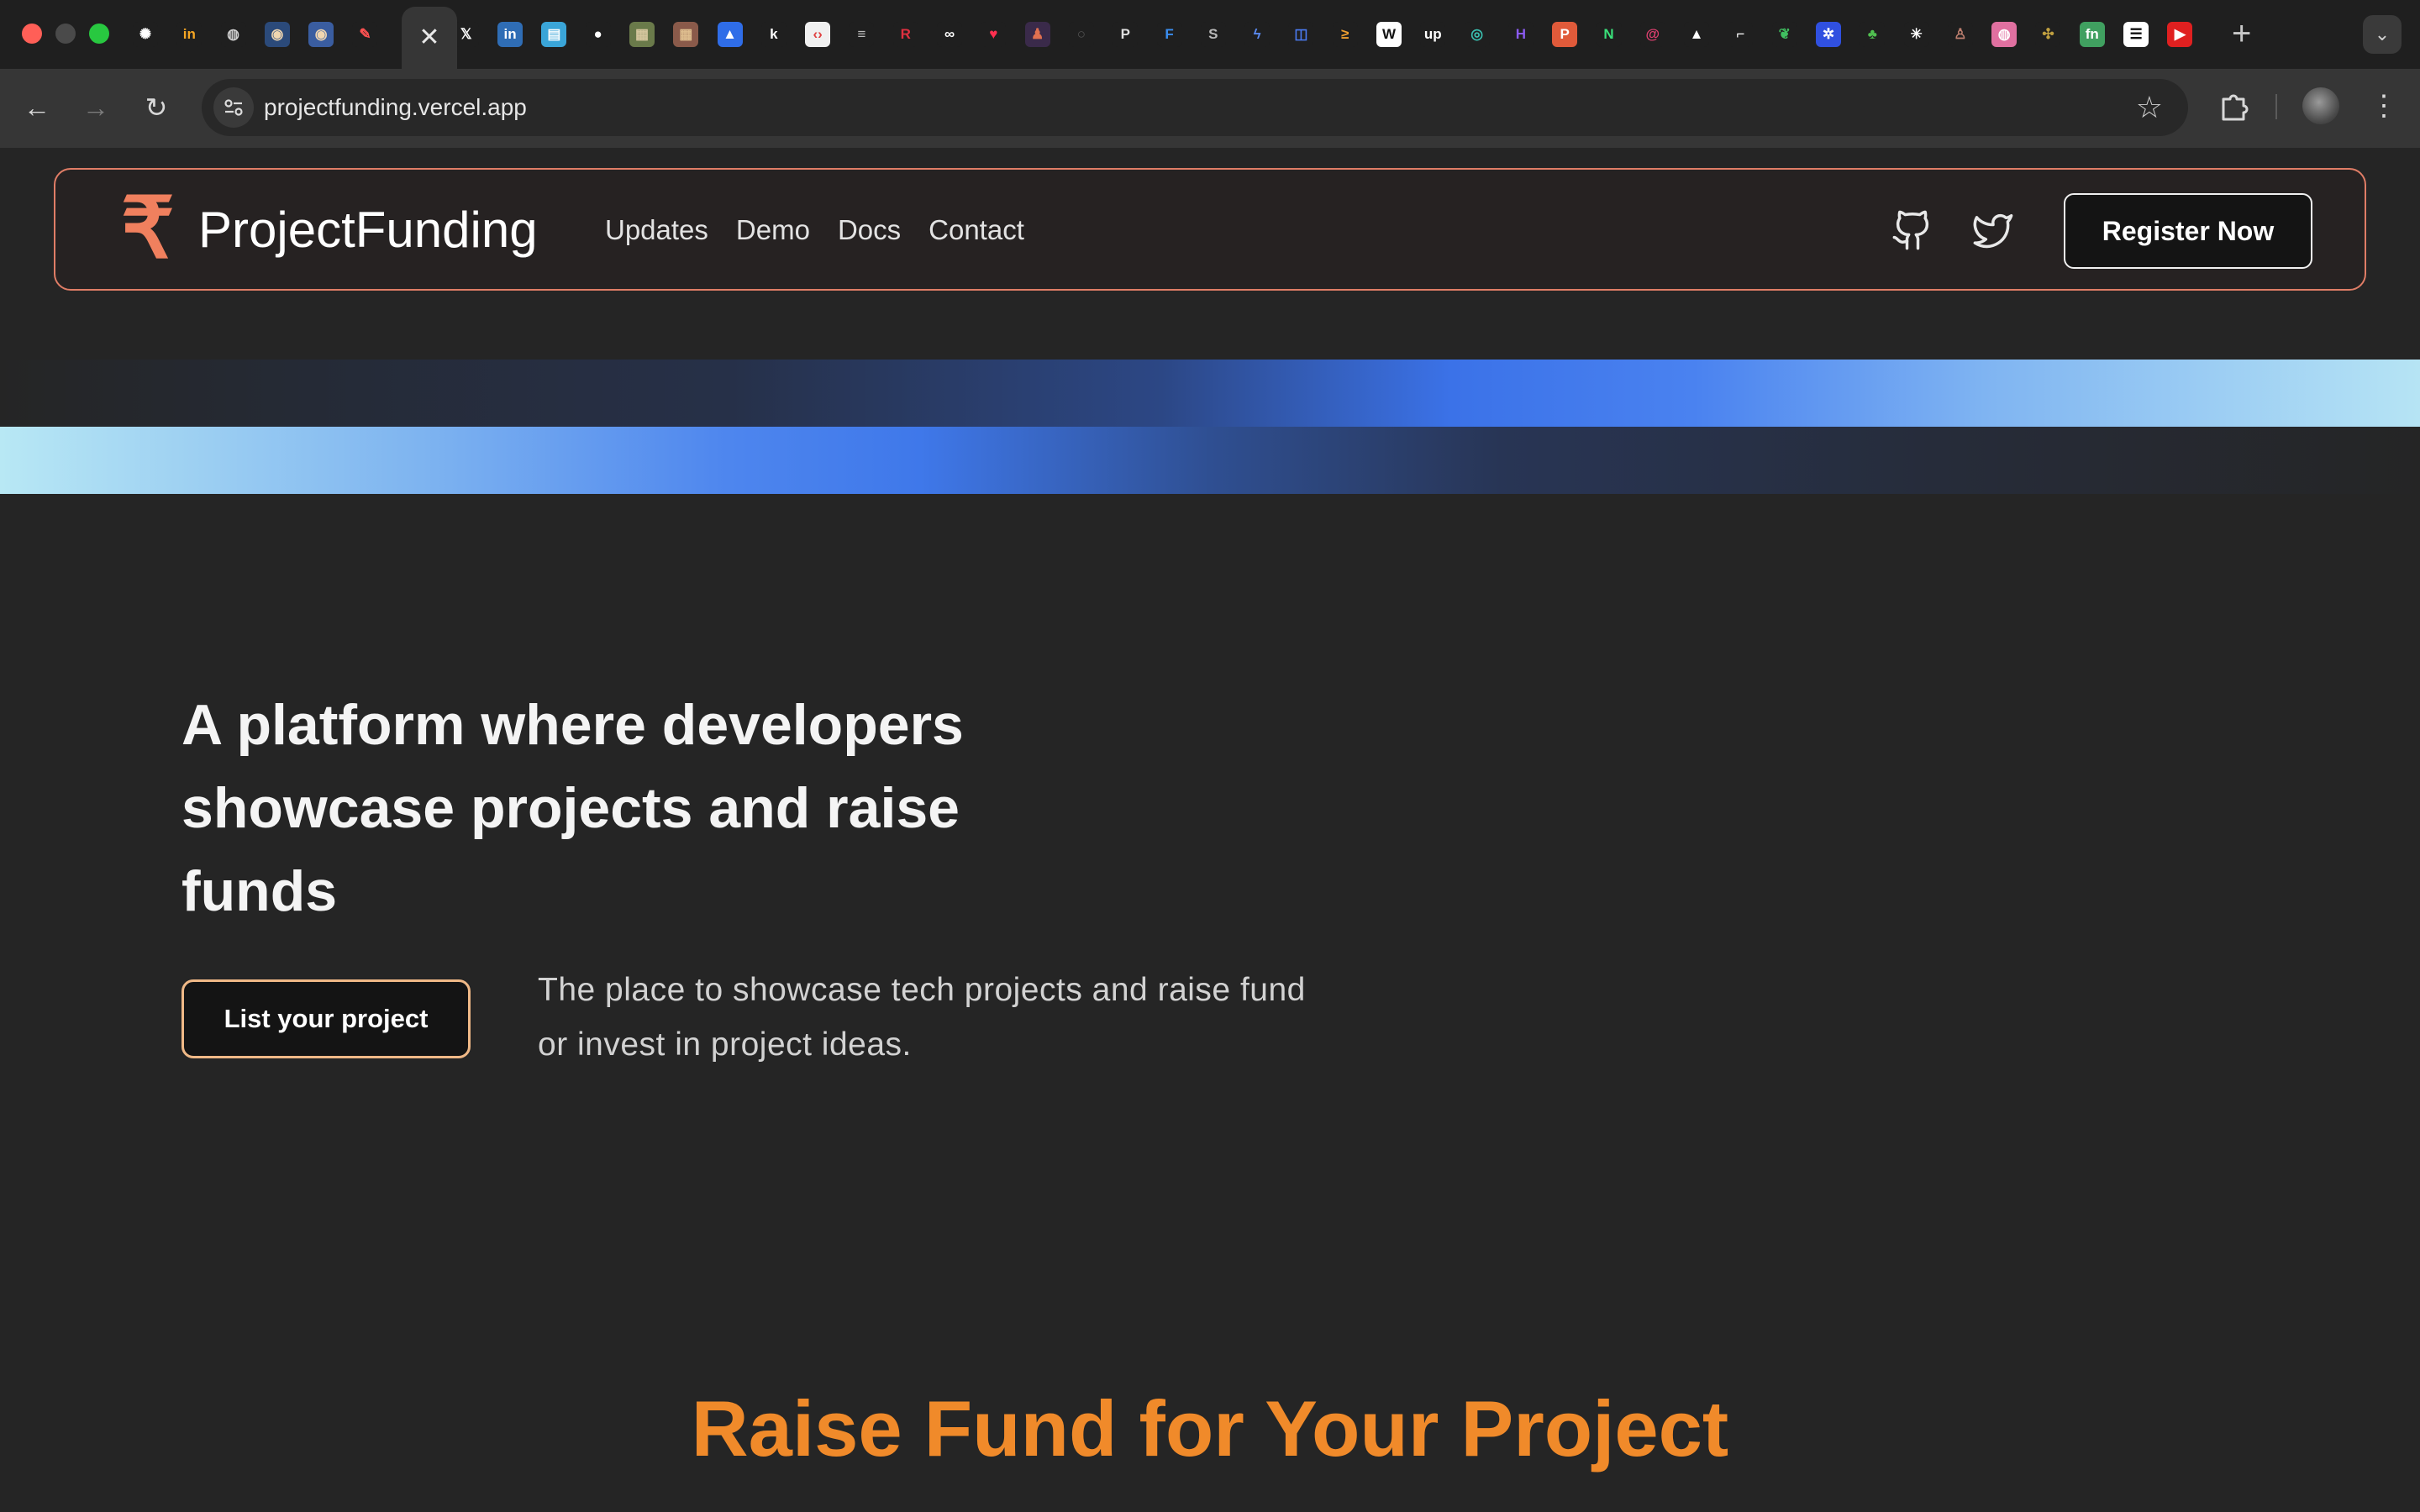 The image size is (2420, 1512). Describe the element at coordinates (818, 34) in the screenshot. I see `code-icon: ‹›` at that location.